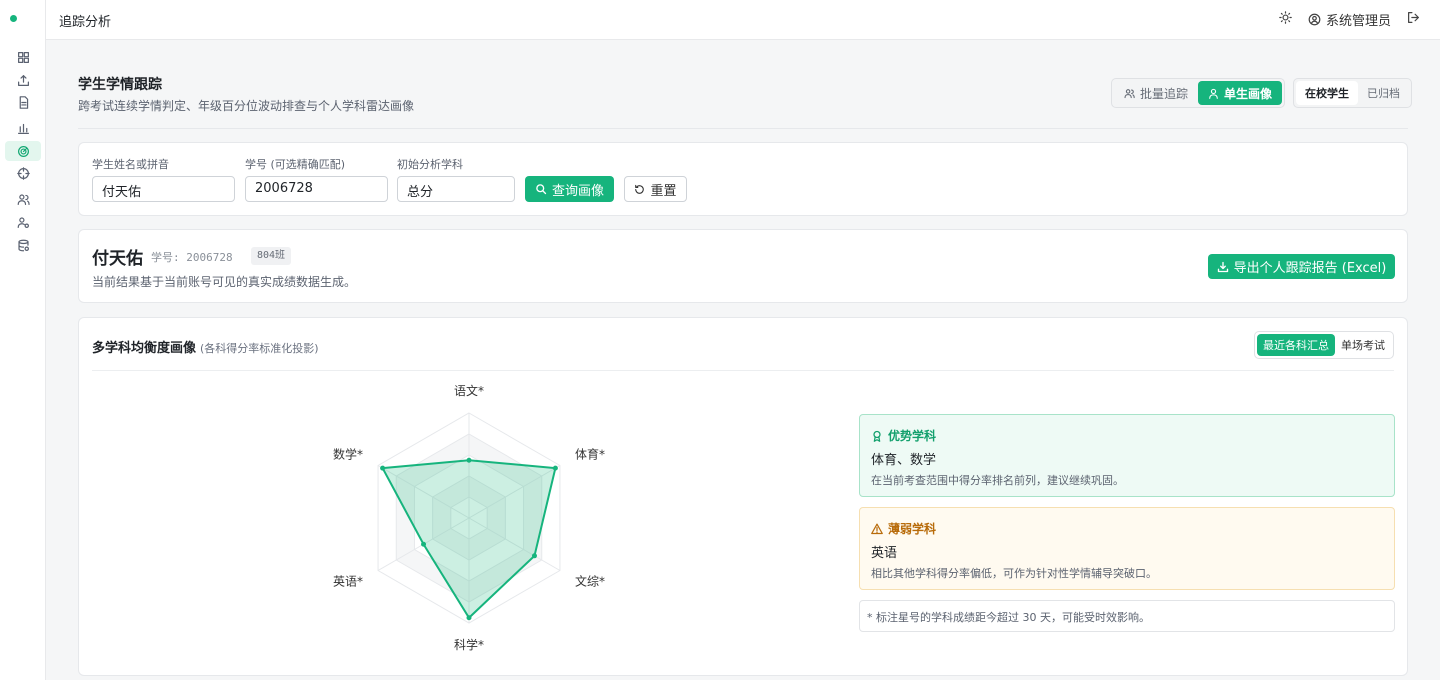  What do you see at coordinates (13, 18) in the screenshot?
I see `logo-dot` at bounding box center [13, 18].